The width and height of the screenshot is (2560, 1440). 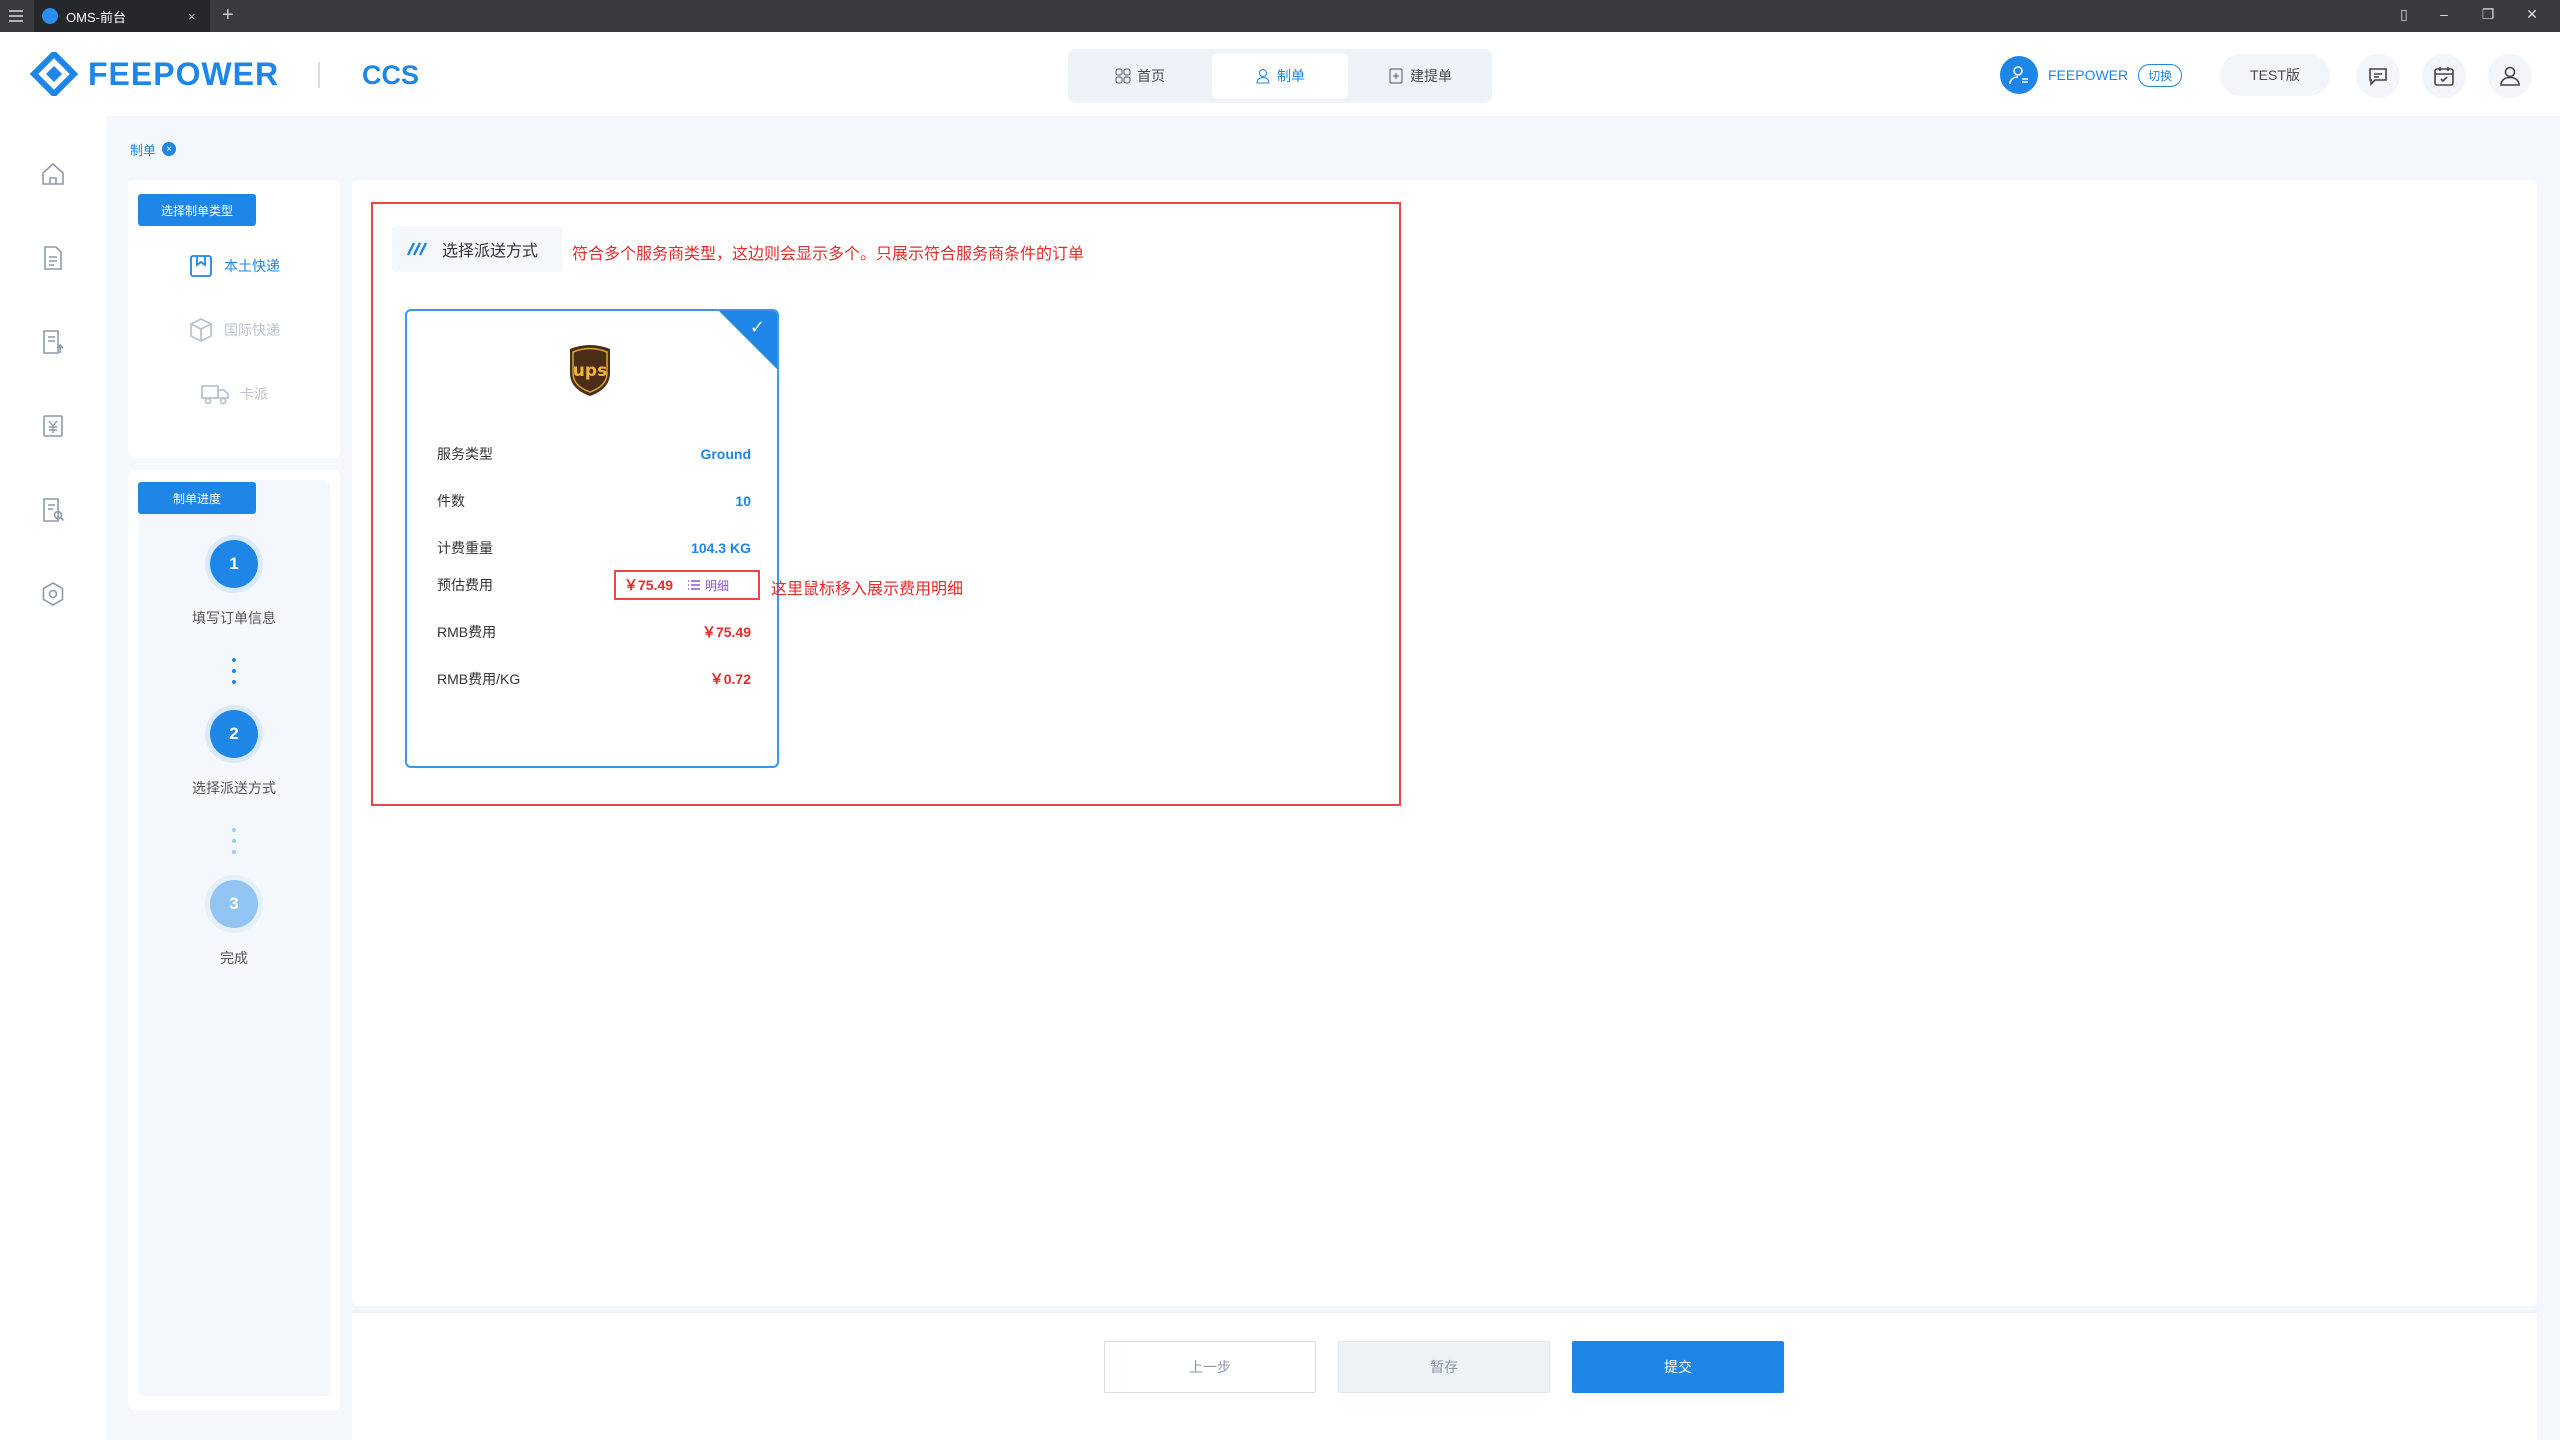 I want to click on nav-bill-of-lading: 建提单, so click(x=1420, y=76).